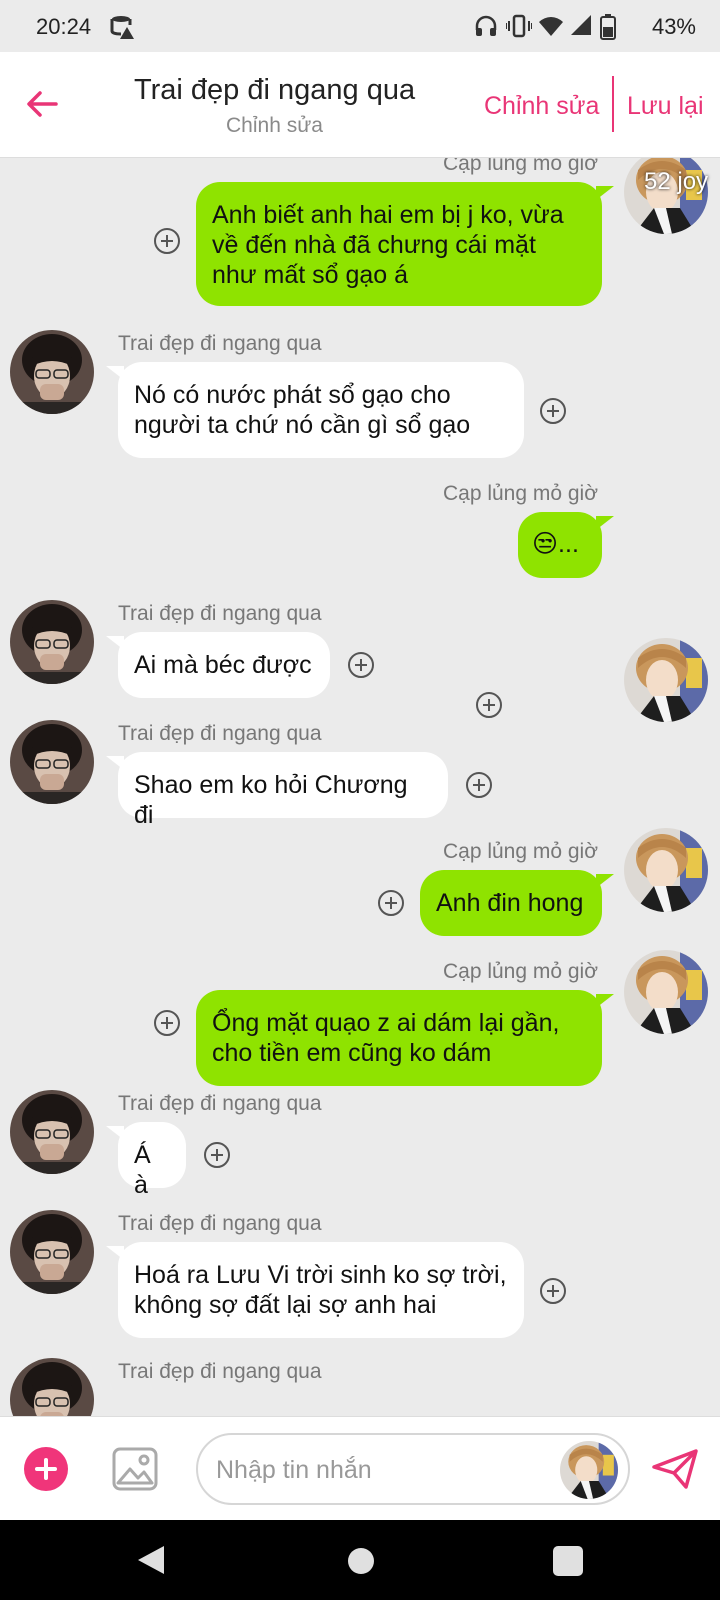  I want to click on send-icon, so click(675, 1469).